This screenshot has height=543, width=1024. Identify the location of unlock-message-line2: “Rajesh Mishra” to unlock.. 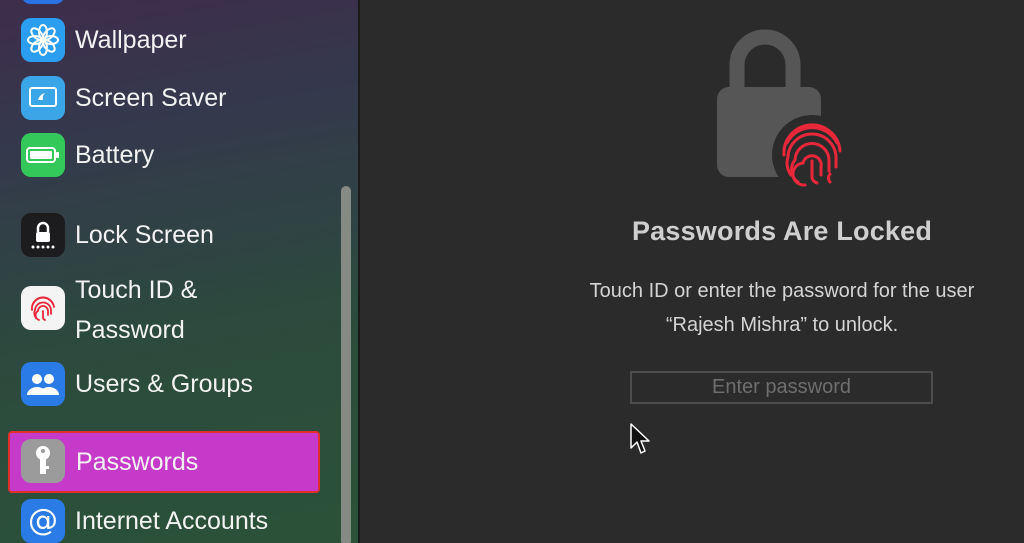
(782, 325).